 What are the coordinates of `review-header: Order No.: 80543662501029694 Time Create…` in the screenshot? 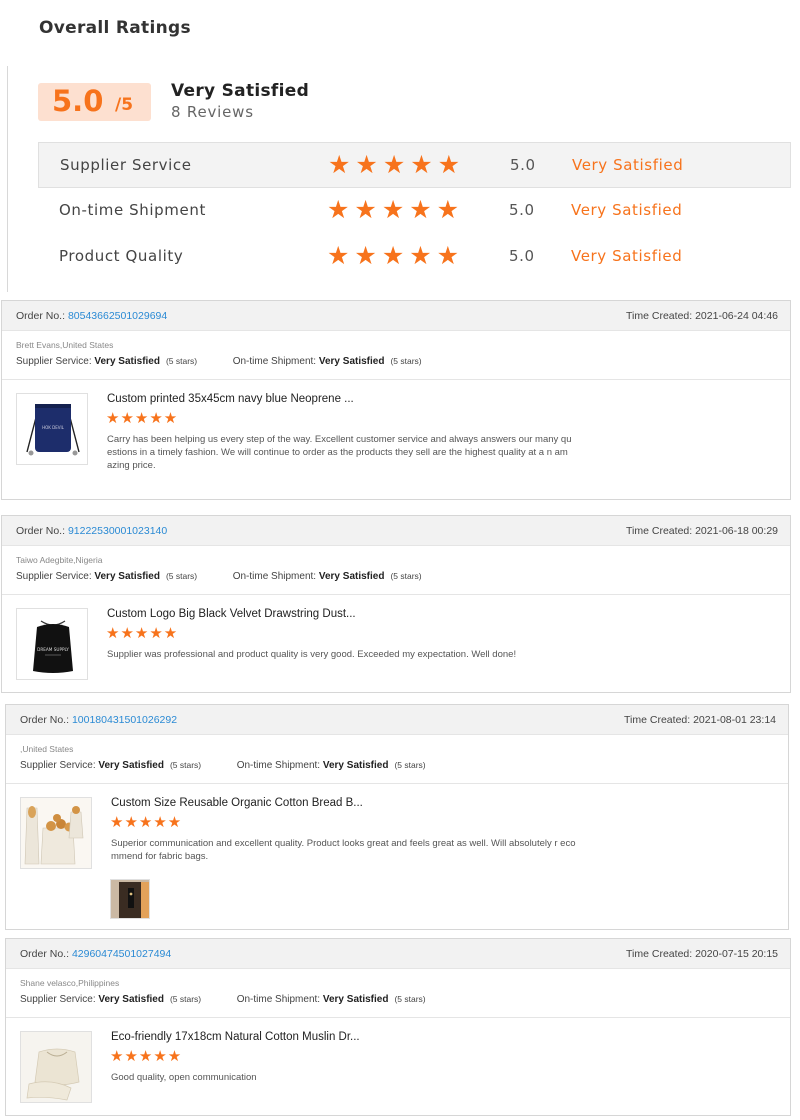 It's located at (396, 316).